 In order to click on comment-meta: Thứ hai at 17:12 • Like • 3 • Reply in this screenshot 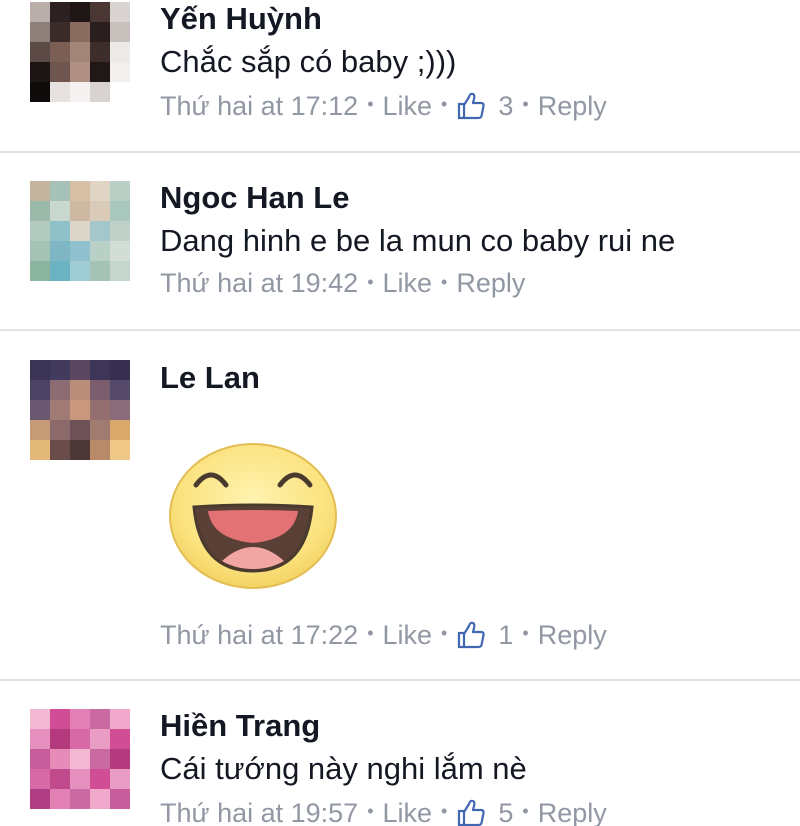, I will do `click(383, 106)`.